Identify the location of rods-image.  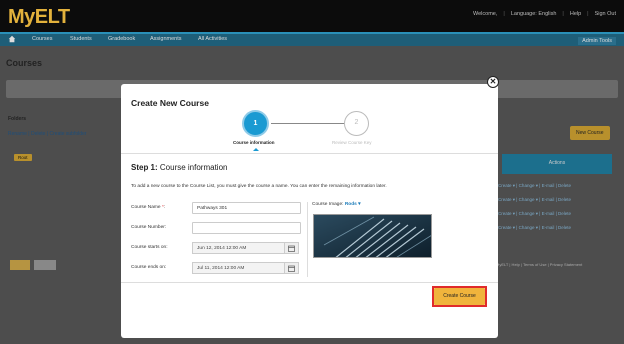
(372, 236).